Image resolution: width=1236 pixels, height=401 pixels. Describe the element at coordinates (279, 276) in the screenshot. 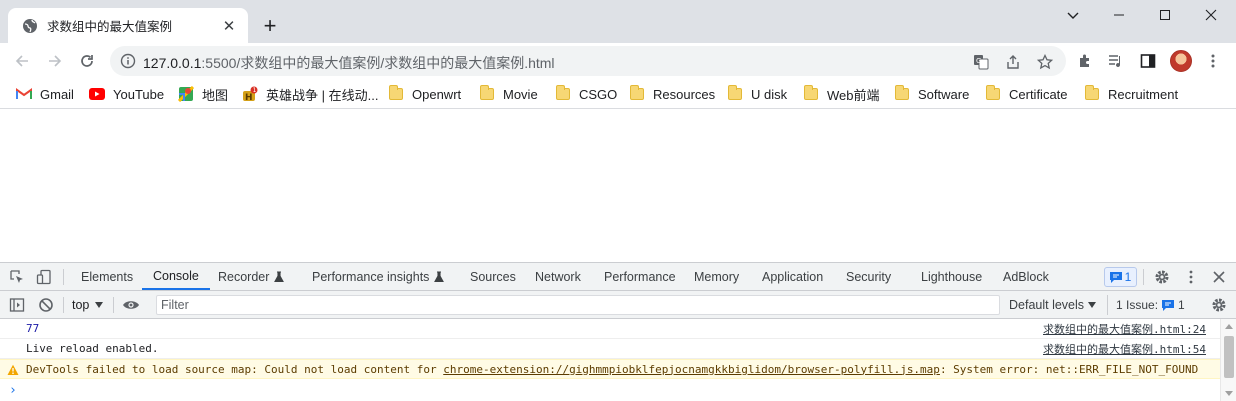

I see `flask-icon` at that location.